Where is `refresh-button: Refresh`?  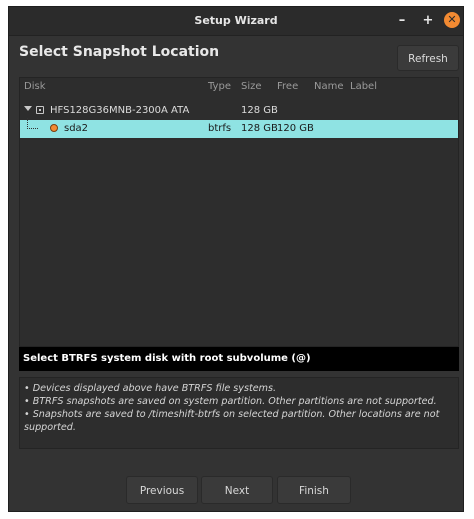
refresh-button: Refresh is located at coordinates (428, 58).